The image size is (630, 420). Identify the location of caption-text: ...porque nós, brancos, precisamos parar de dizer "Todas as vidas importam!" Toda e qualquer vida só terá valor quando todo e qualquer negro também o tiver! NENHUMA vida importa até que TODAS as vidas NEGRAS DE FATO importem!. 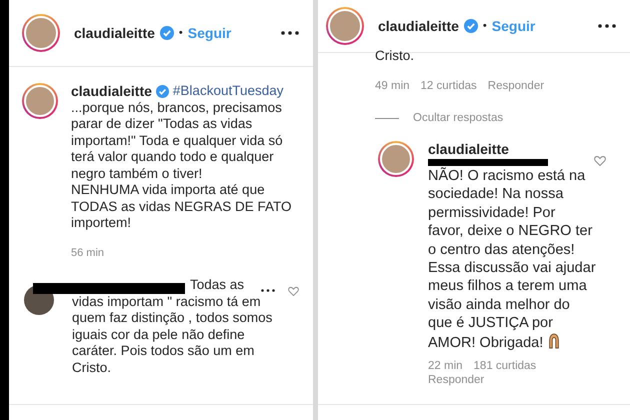
(181, 166).